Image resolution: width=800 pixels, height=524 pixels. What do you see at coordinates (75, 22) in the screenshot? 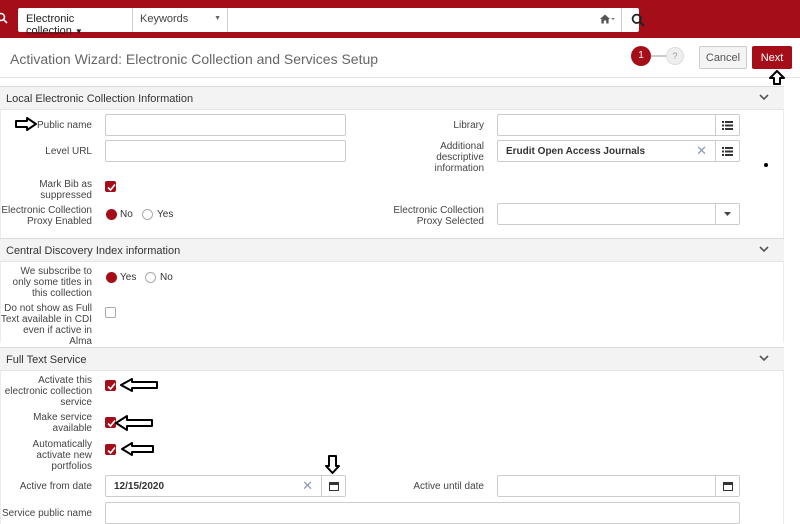
I see `search-scope-dropdown: Electronic collection ▼` at bounding box center [75, 22].